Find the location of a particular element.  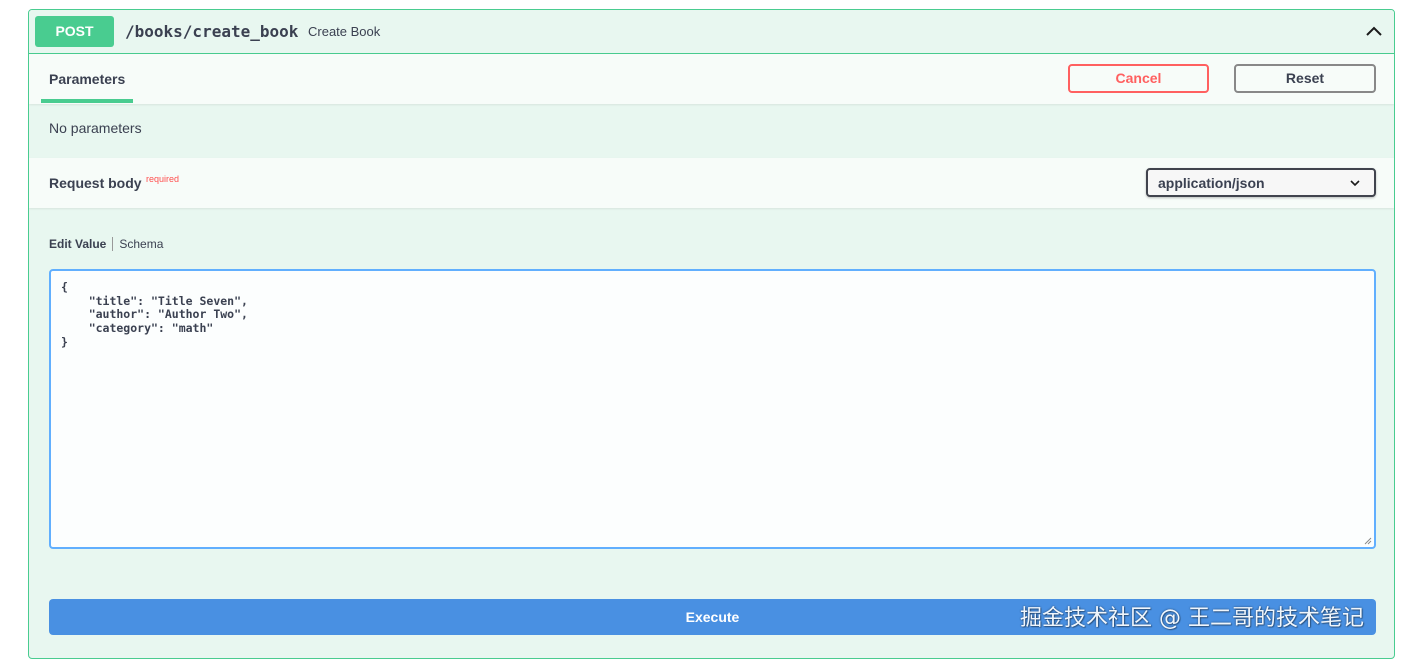

tab-active-indicator is located at coordinates (87, 101).